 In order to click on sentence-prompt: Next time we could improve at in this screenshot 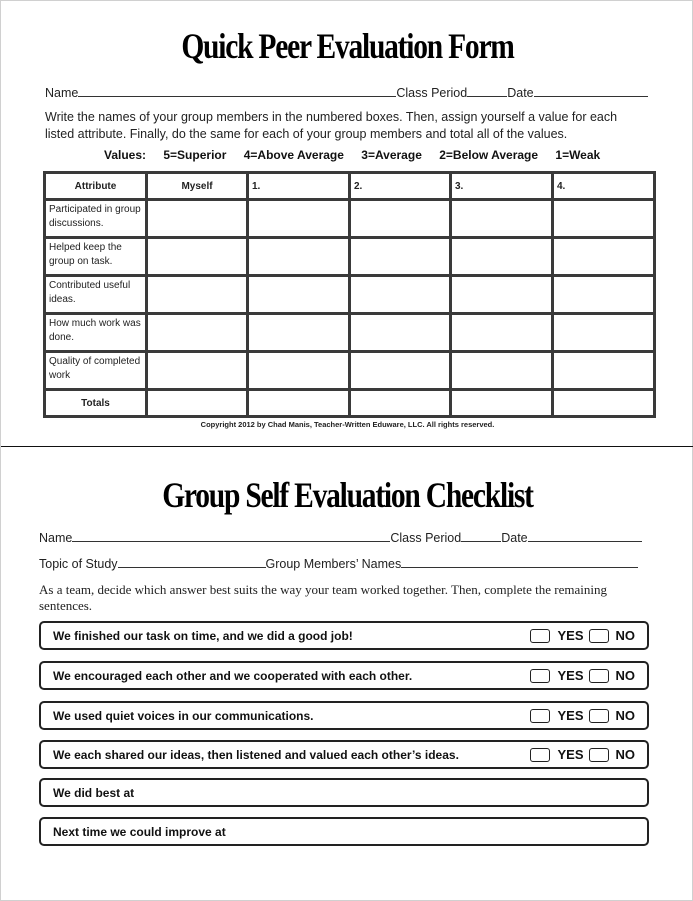, I will do `click(139, 832)`.